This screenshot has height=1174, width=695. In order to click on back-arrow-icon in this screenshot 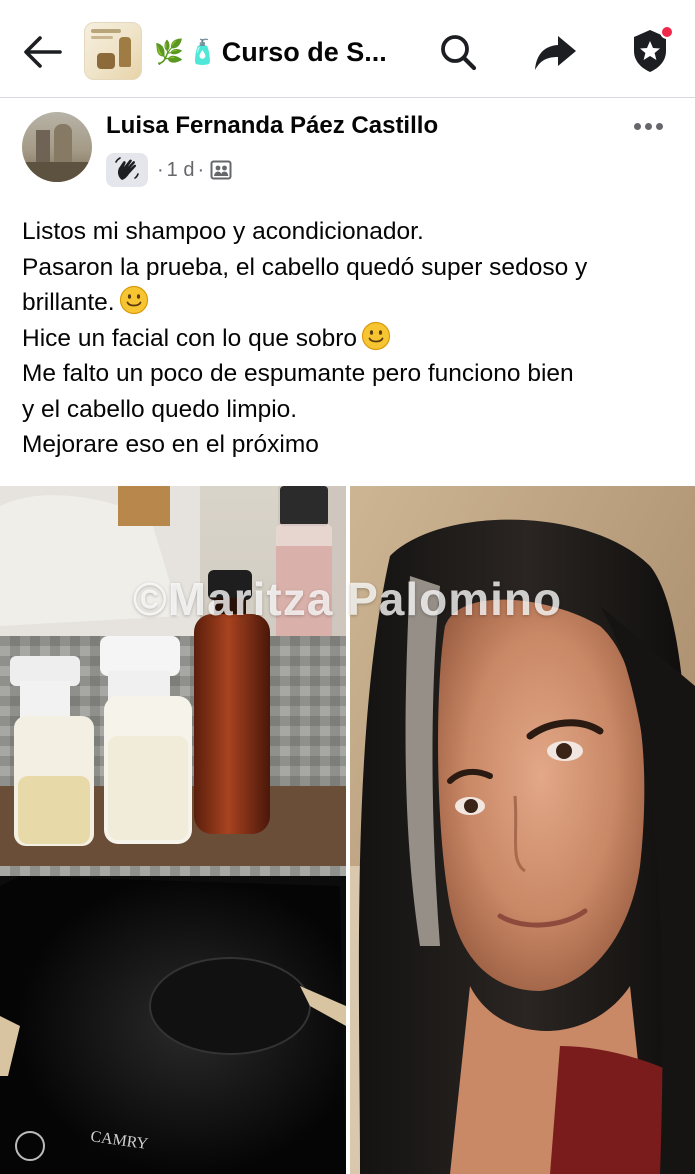, I will do `click(42, 52)`.